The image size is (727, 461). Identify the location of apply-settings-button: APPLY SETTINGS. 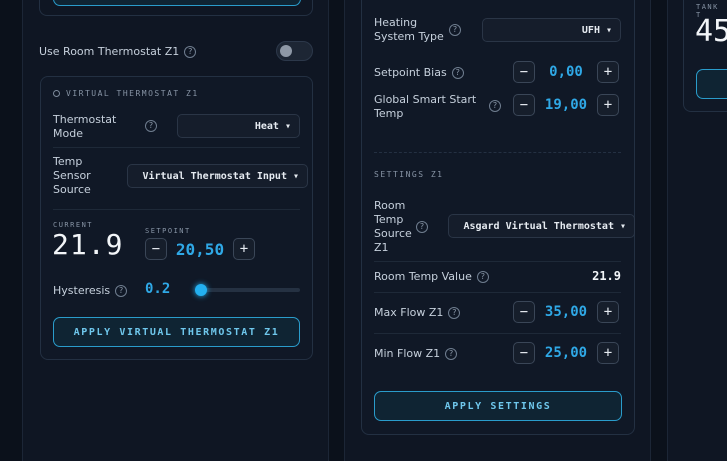
(498, 406).